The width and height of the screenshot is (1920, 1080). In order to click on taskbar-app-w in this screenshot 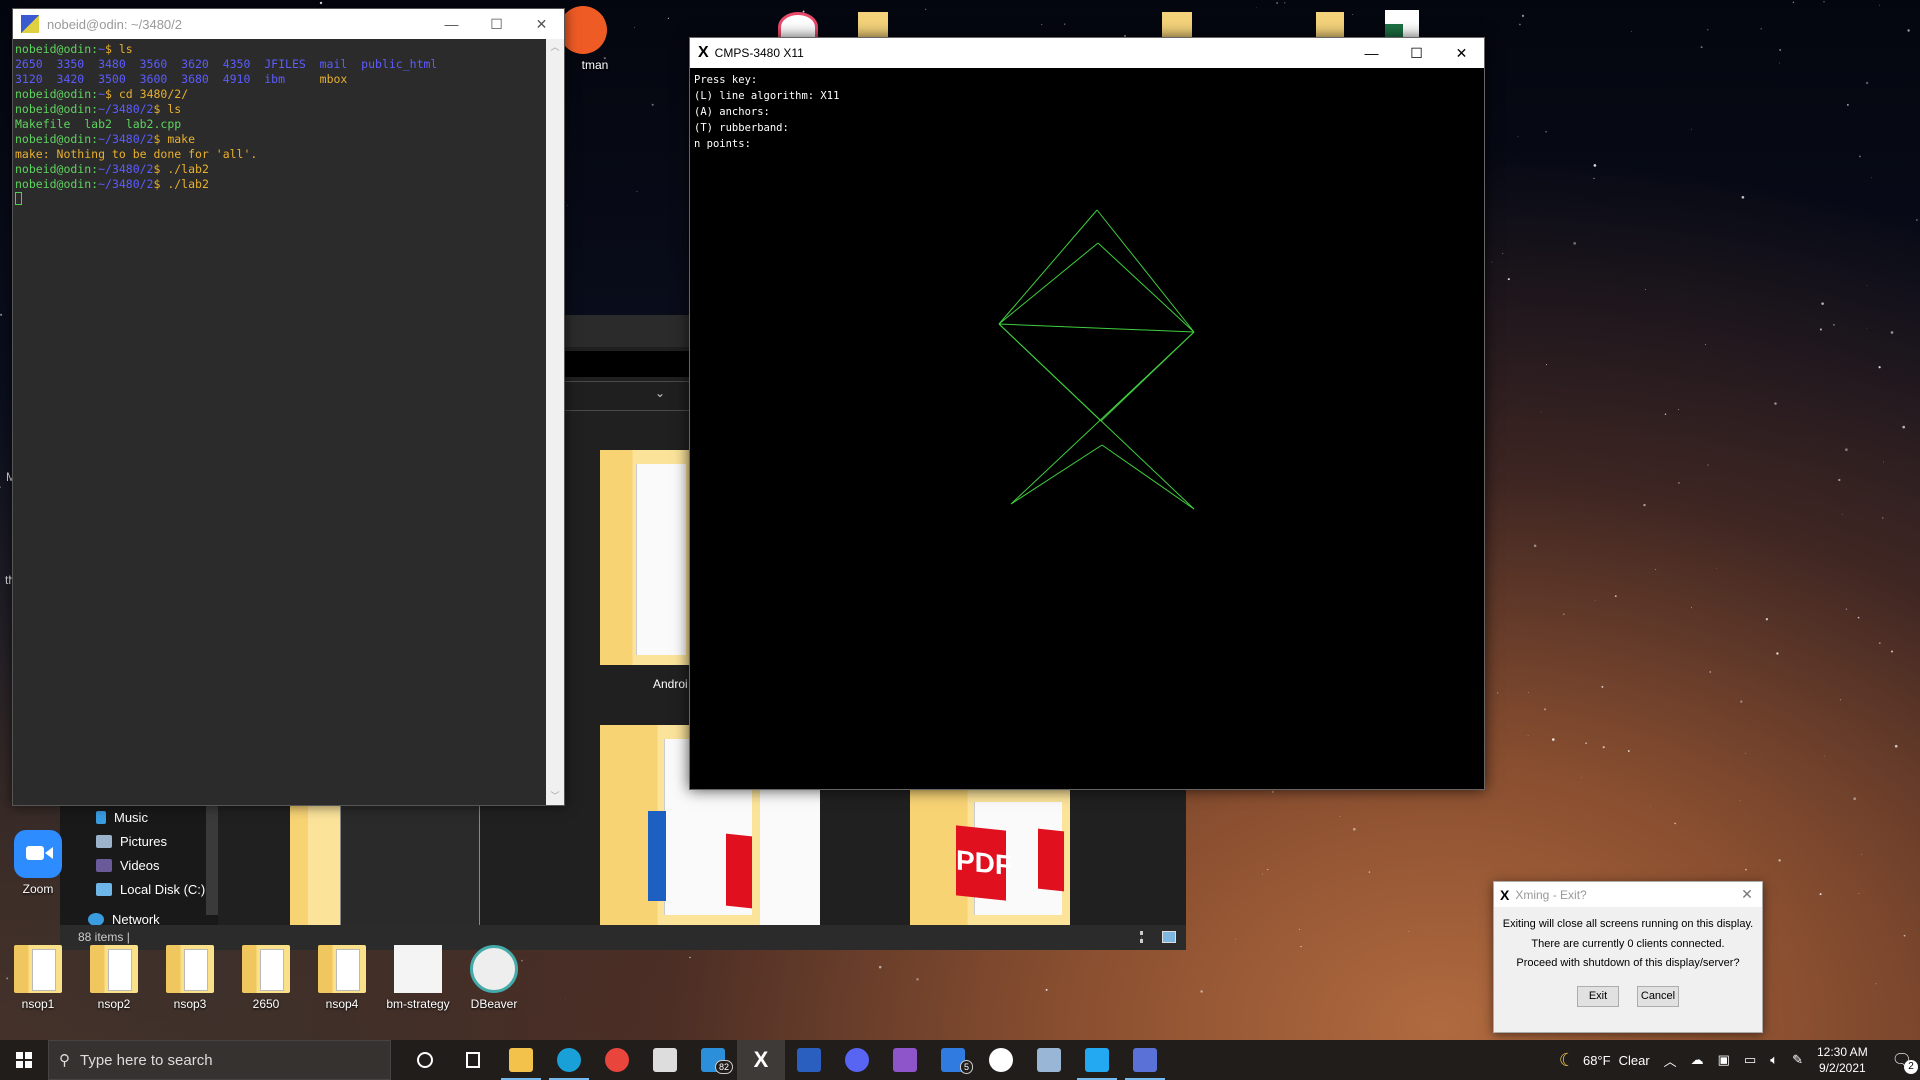, I will do `click(1001, 1060)`.